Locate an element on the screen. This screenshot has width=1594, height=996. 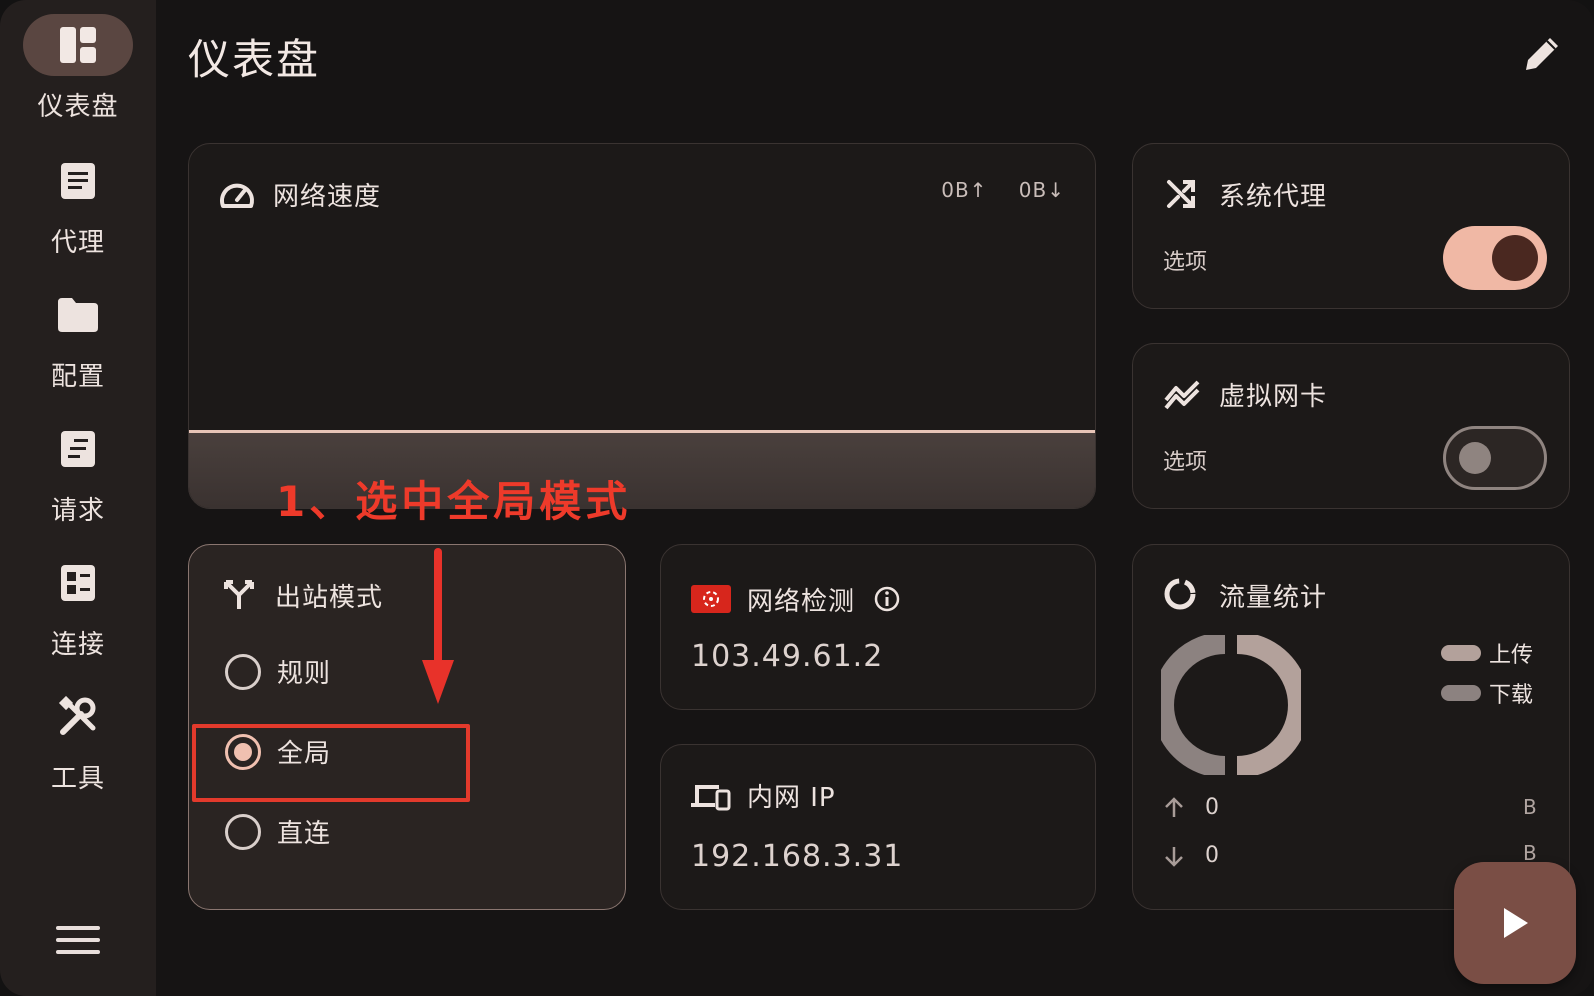
traffic-donut-chart is located at coordinates (1231, 705).